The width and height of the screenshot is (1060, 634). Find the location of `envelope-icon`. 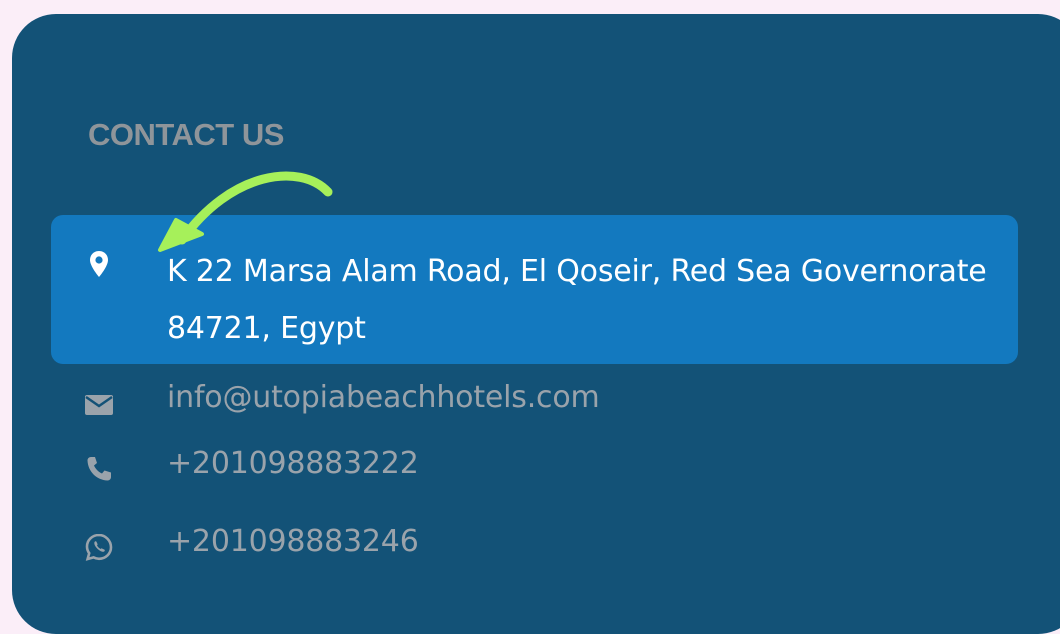

envelope-icon is located at coordinates (99, 405).